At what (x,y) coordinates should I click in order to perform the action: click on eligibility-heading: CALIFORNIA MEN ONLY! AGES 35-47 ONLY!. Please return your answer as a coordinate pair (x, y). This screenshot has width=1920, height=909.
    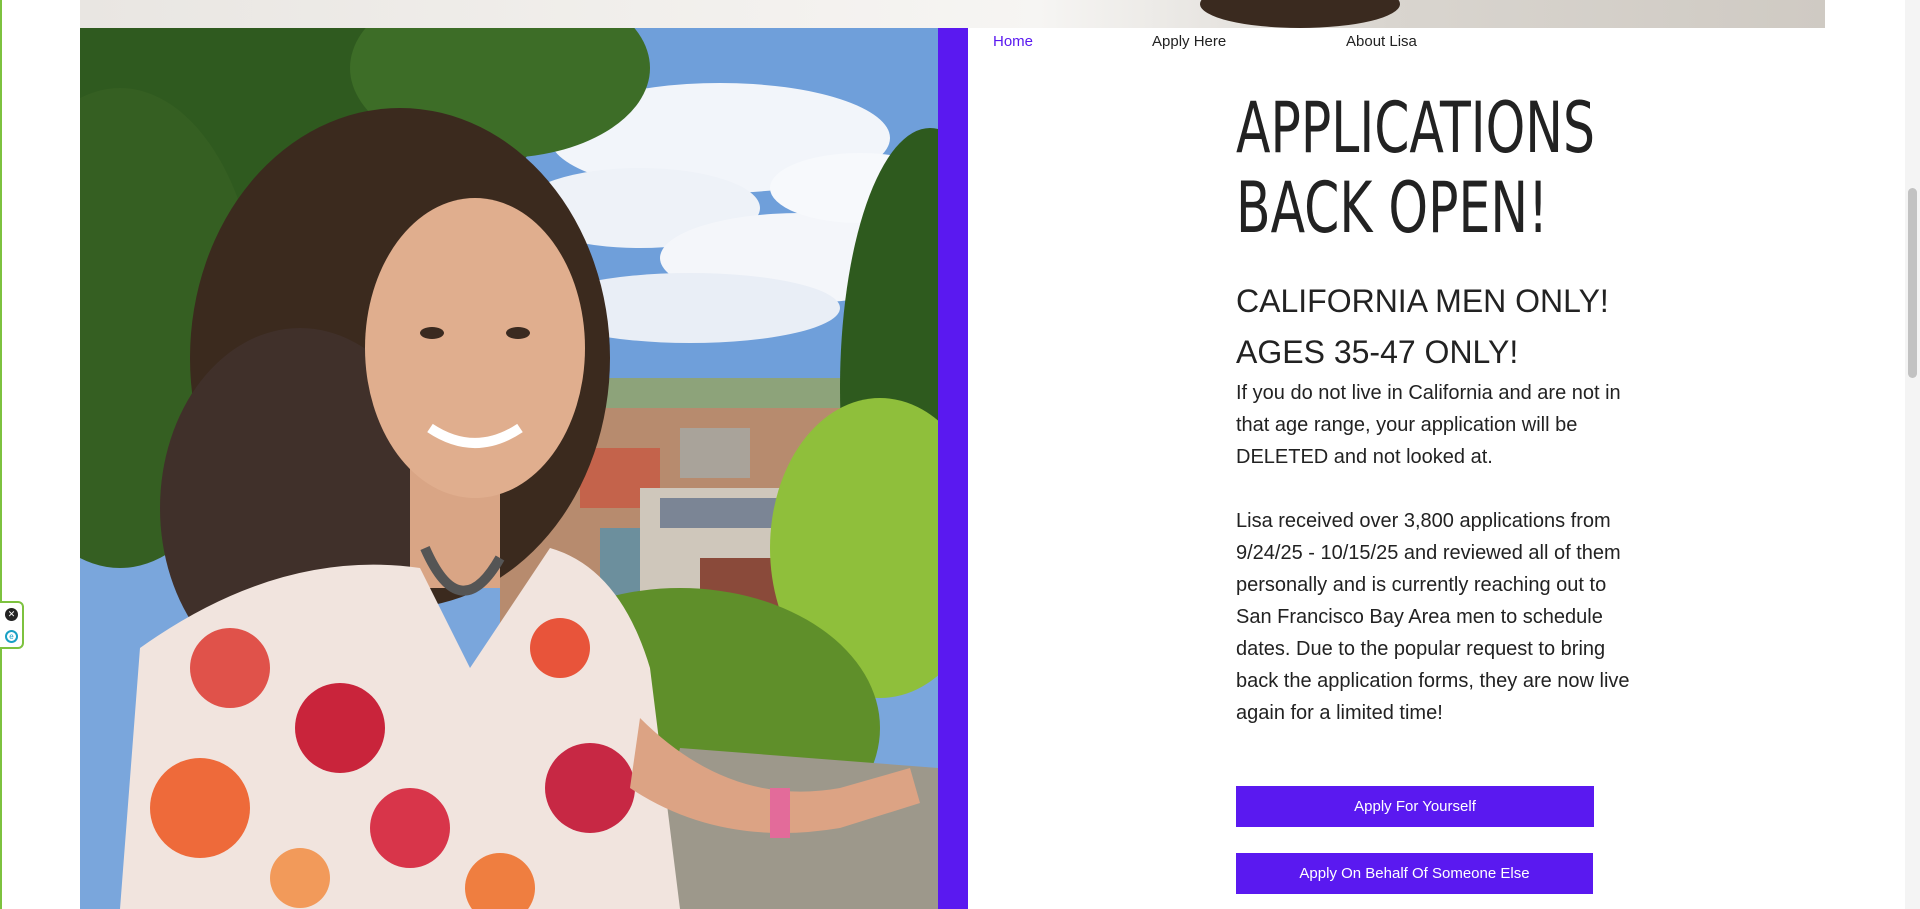
    Looking at the image, I should click on (1446, 327).